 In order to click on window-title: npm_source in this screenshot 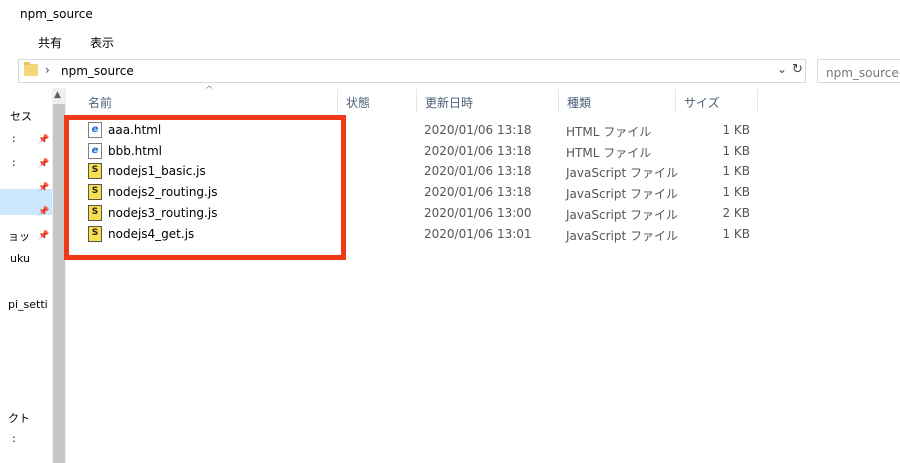, I will do `click(56, 14)`.